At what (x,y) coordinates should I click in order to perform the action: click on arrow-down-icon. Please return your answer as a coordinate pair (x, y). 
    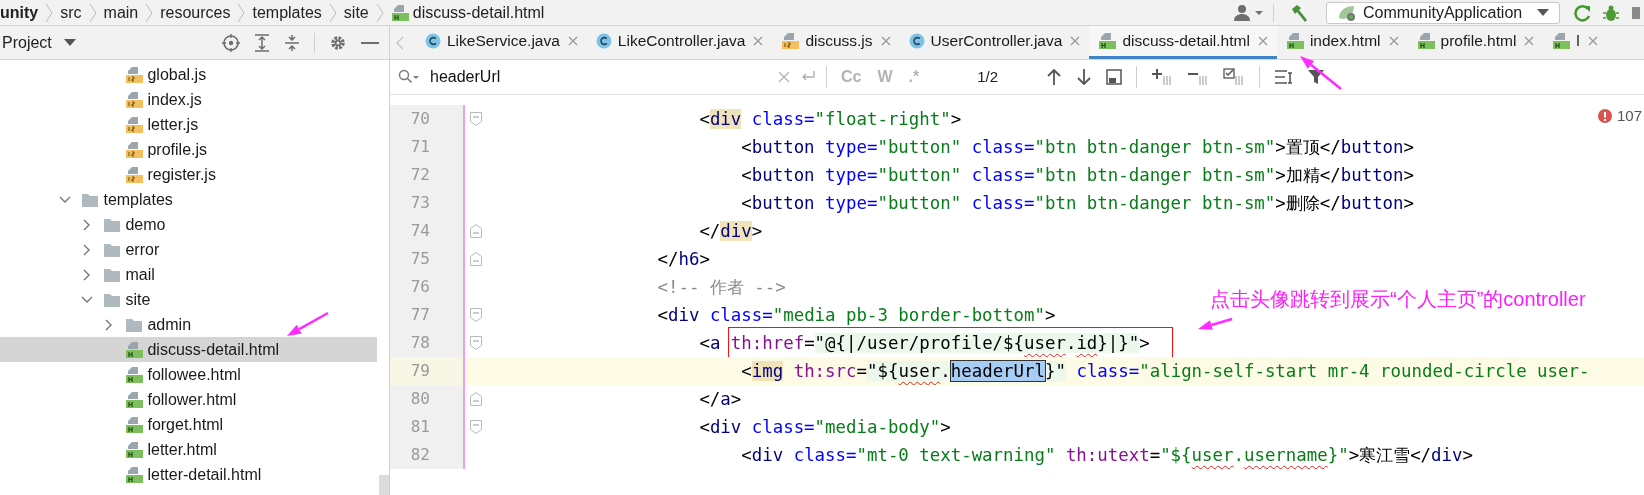
    Looking at the image, I should click on (1084, 77).